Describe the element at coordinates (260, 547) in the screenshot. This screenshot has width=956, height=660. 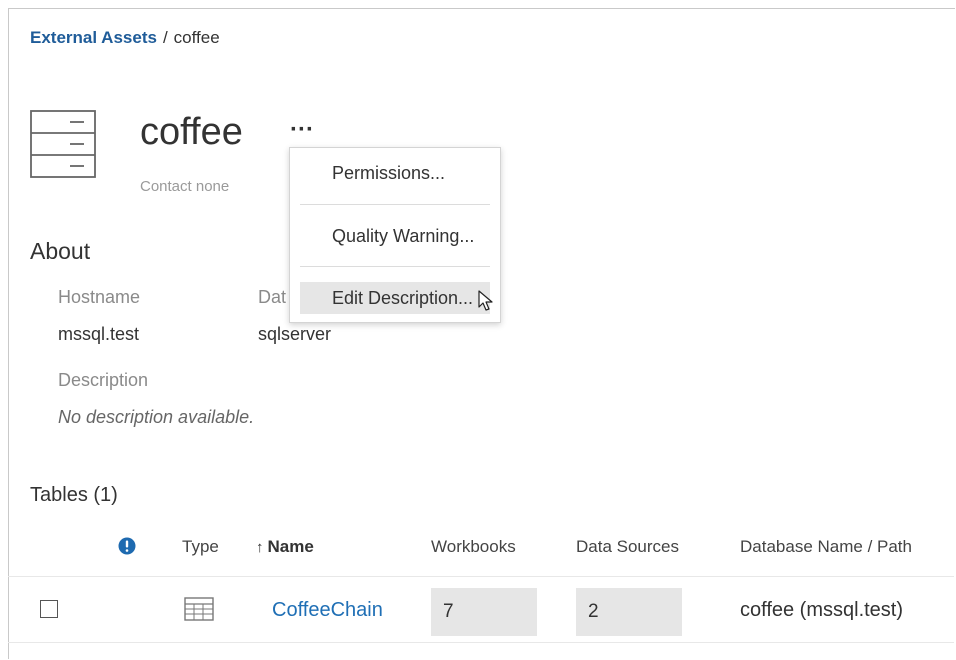
I see `sort-ascending-icon: ↑` at that location.